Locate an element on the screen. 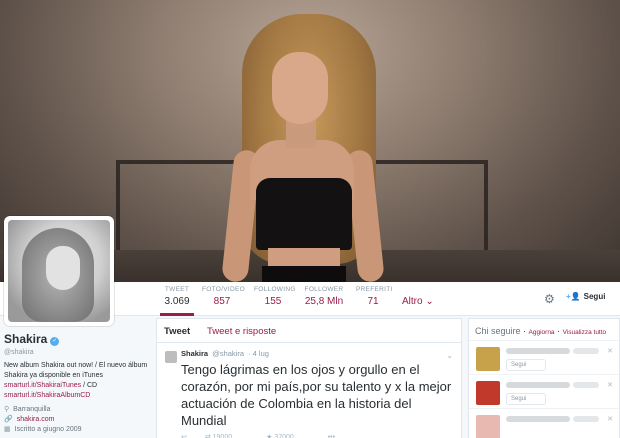 The image size is (620, 438). link-icon: 🔗 is located at coordinates (8, 419).